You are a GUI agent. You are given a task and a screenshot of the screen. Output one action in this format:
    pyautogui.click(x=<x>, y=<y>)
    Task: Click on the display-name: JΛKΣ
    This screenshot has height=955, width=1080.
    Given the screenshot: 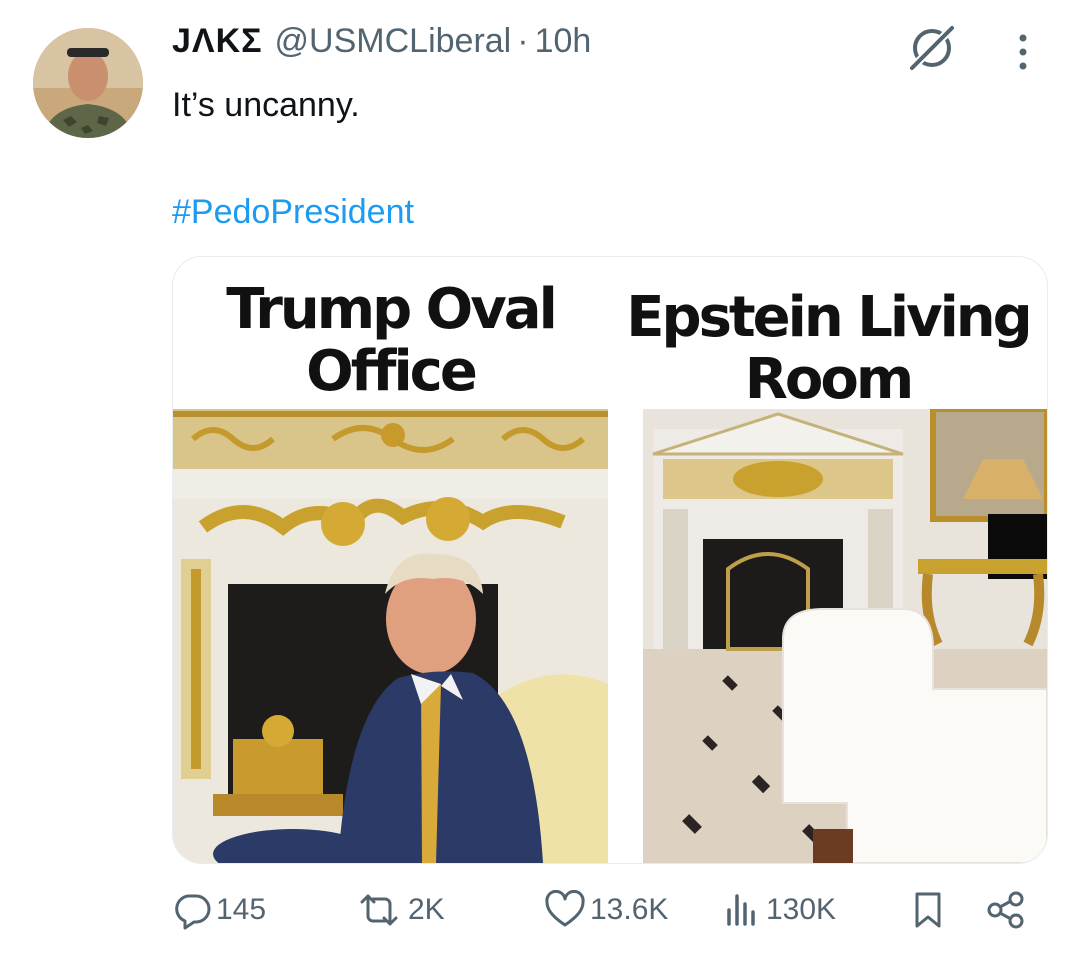 What is the action you would take?
    pyautogui.click(x=217, y=41)
    